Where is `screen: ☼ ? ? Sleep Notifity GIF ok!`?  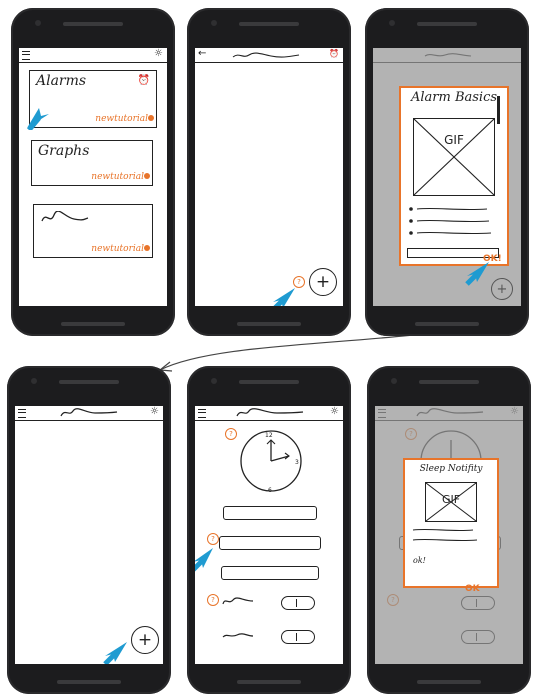
screen: ☼ ? ? Sleep Notifity GIF ok! is located at coordinates (449, 535).